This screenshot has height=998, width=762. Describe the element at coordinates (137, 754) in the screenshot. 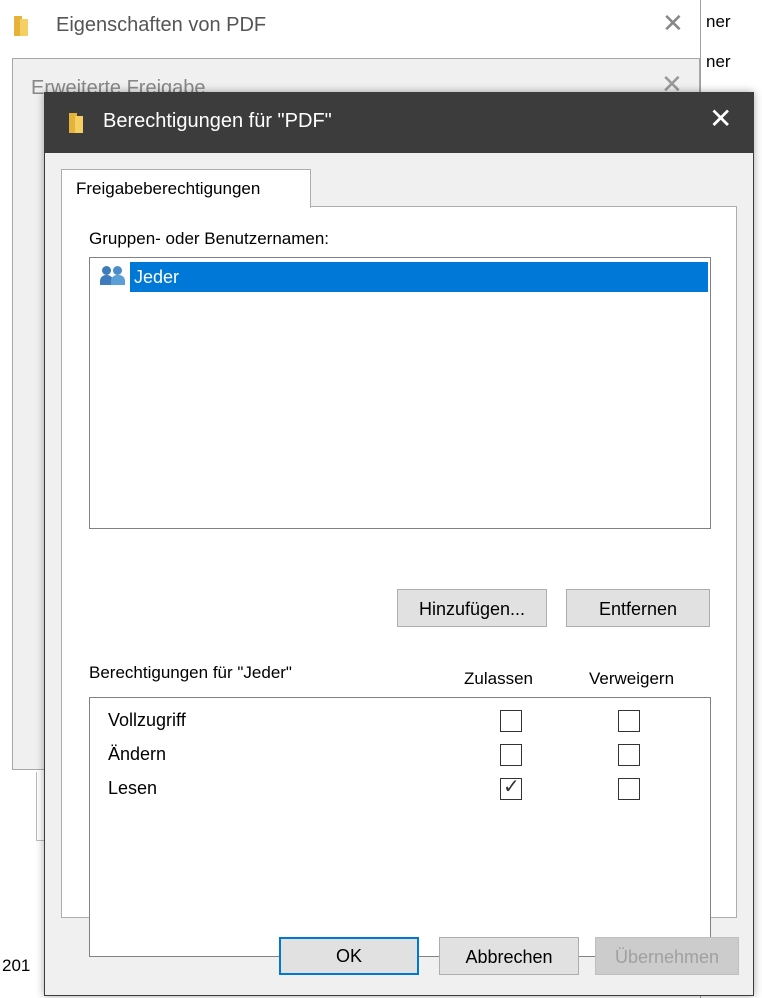

I see `permission-name: Ändern` at that location.